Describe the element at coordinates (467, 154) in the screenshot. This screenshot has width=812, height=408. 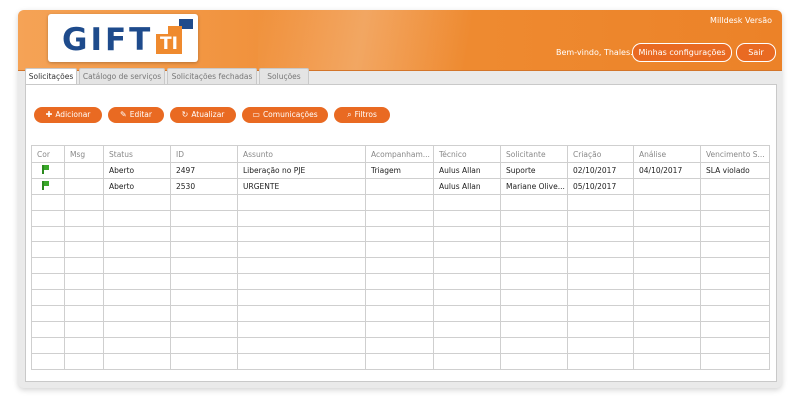
I see `column-header-tecnico: Técnico` at that location.